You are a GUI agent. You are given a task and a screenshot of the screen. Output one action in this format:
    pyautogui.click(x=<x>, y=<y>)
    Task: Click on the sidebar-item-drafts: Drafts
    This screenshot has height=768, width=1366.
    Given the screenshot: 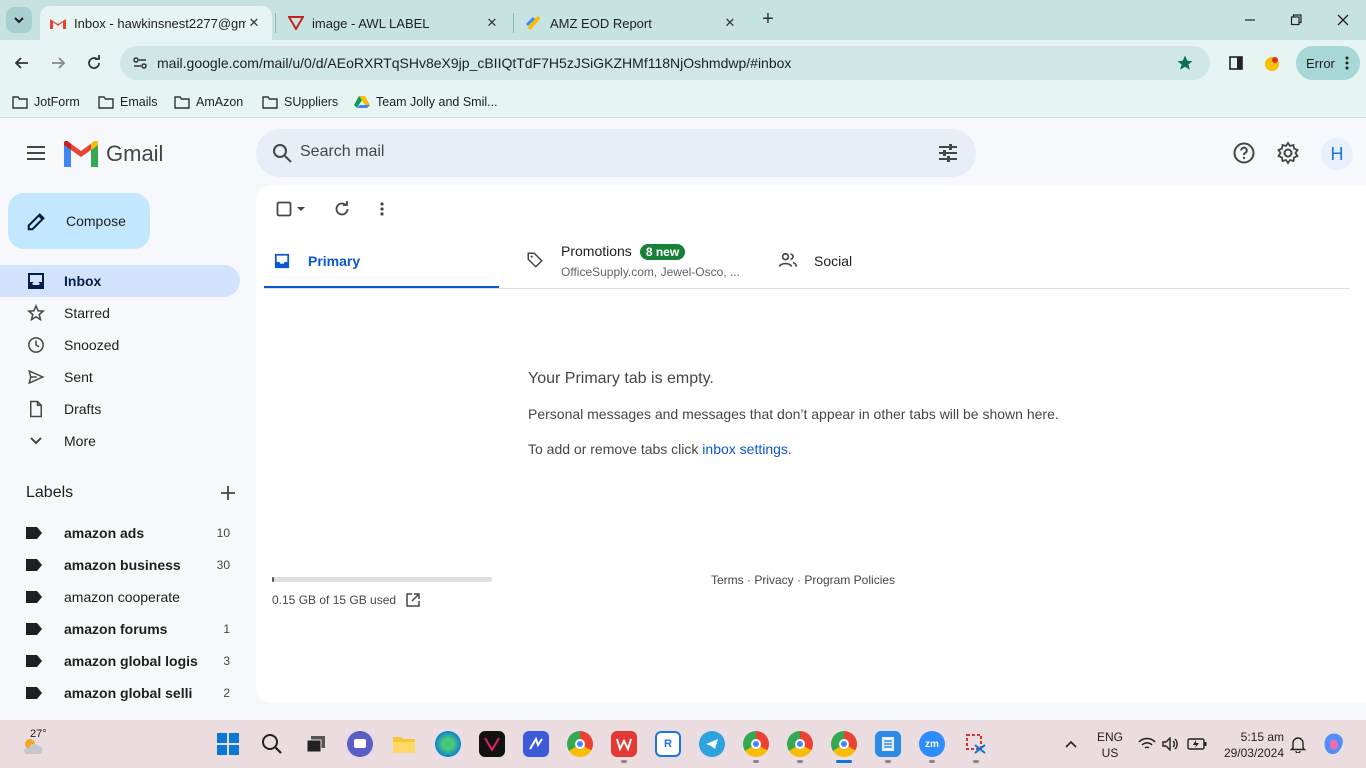 What is the action you would take?
    pyautogui.click(x=120, y=409)
    